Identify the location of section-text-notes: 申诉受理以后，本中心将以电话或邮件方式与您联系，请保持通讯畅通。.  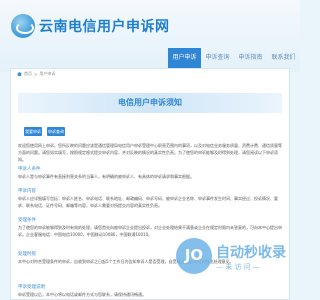
(82, 294).